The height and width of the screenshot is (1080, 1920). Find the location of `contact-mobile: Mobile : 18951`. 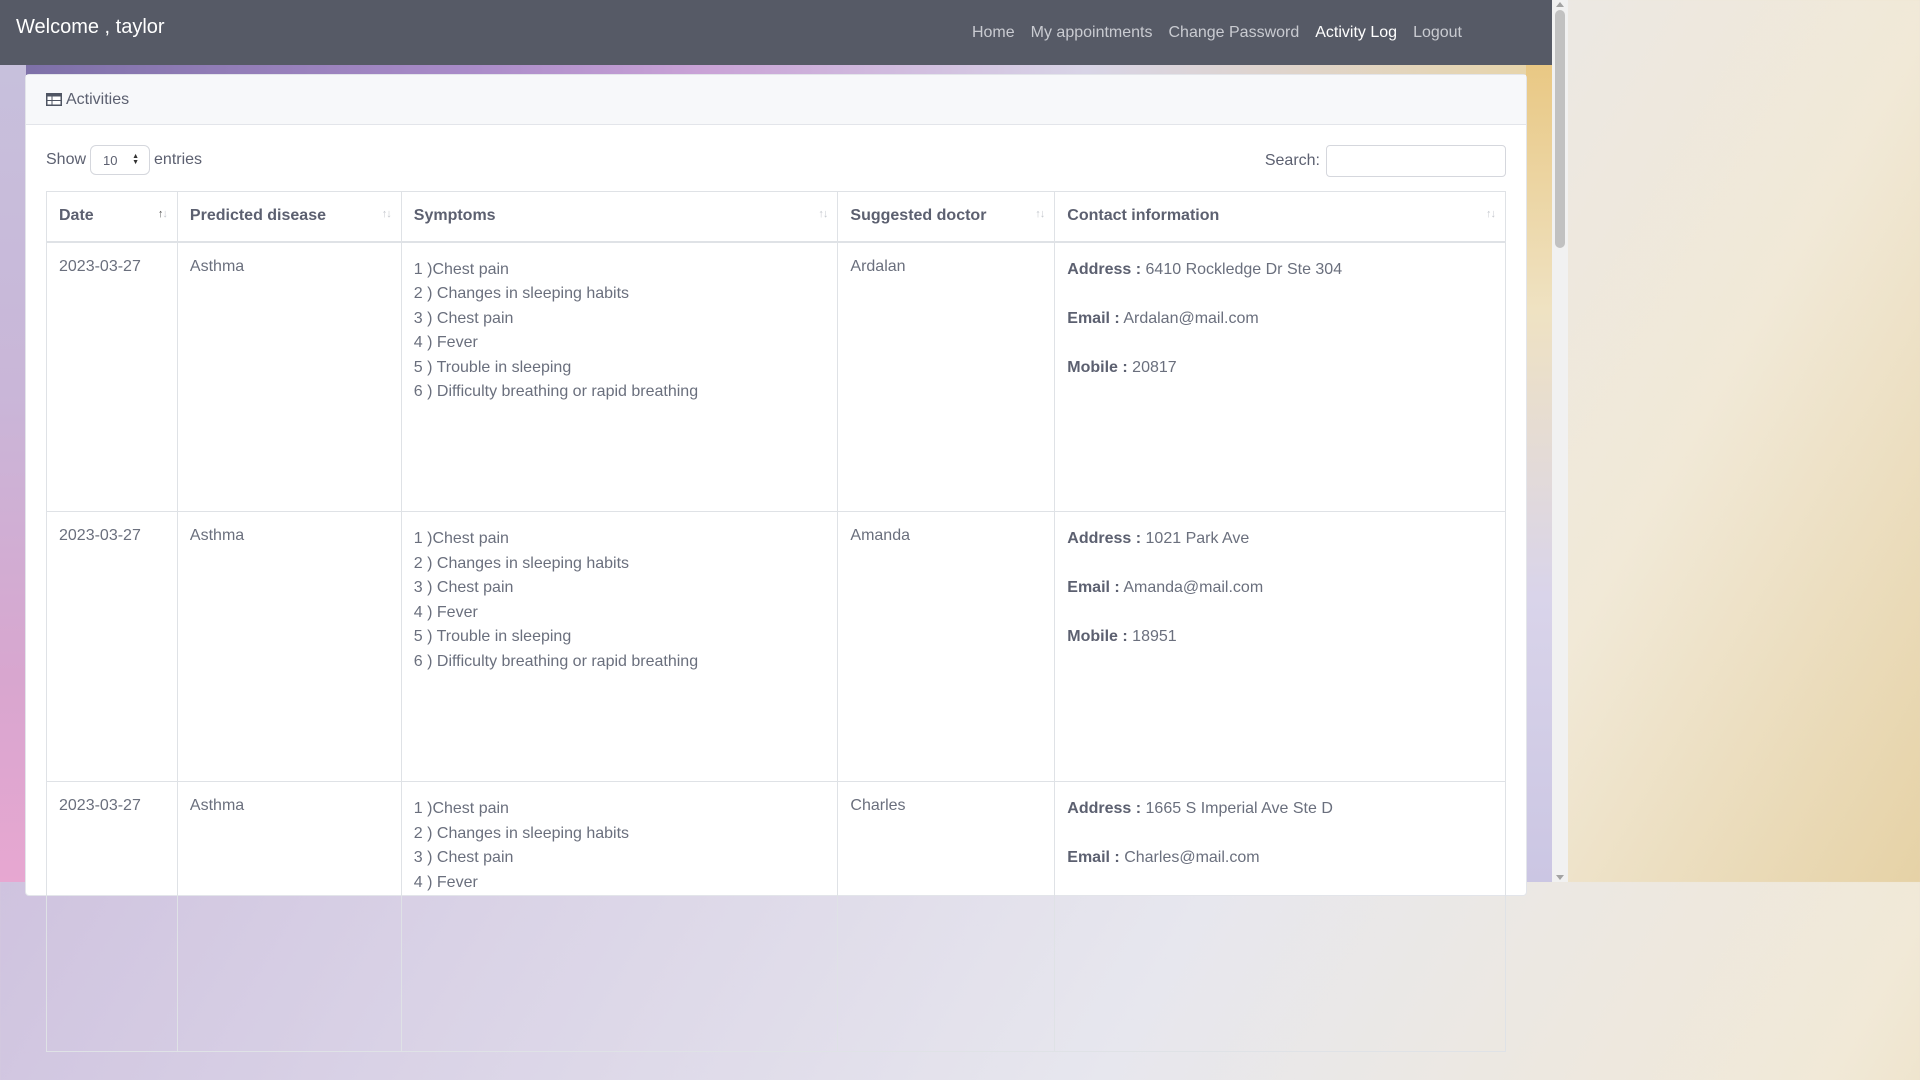

contact-mobile: Mobile : 18951 is located at coordinates (1280, 637).